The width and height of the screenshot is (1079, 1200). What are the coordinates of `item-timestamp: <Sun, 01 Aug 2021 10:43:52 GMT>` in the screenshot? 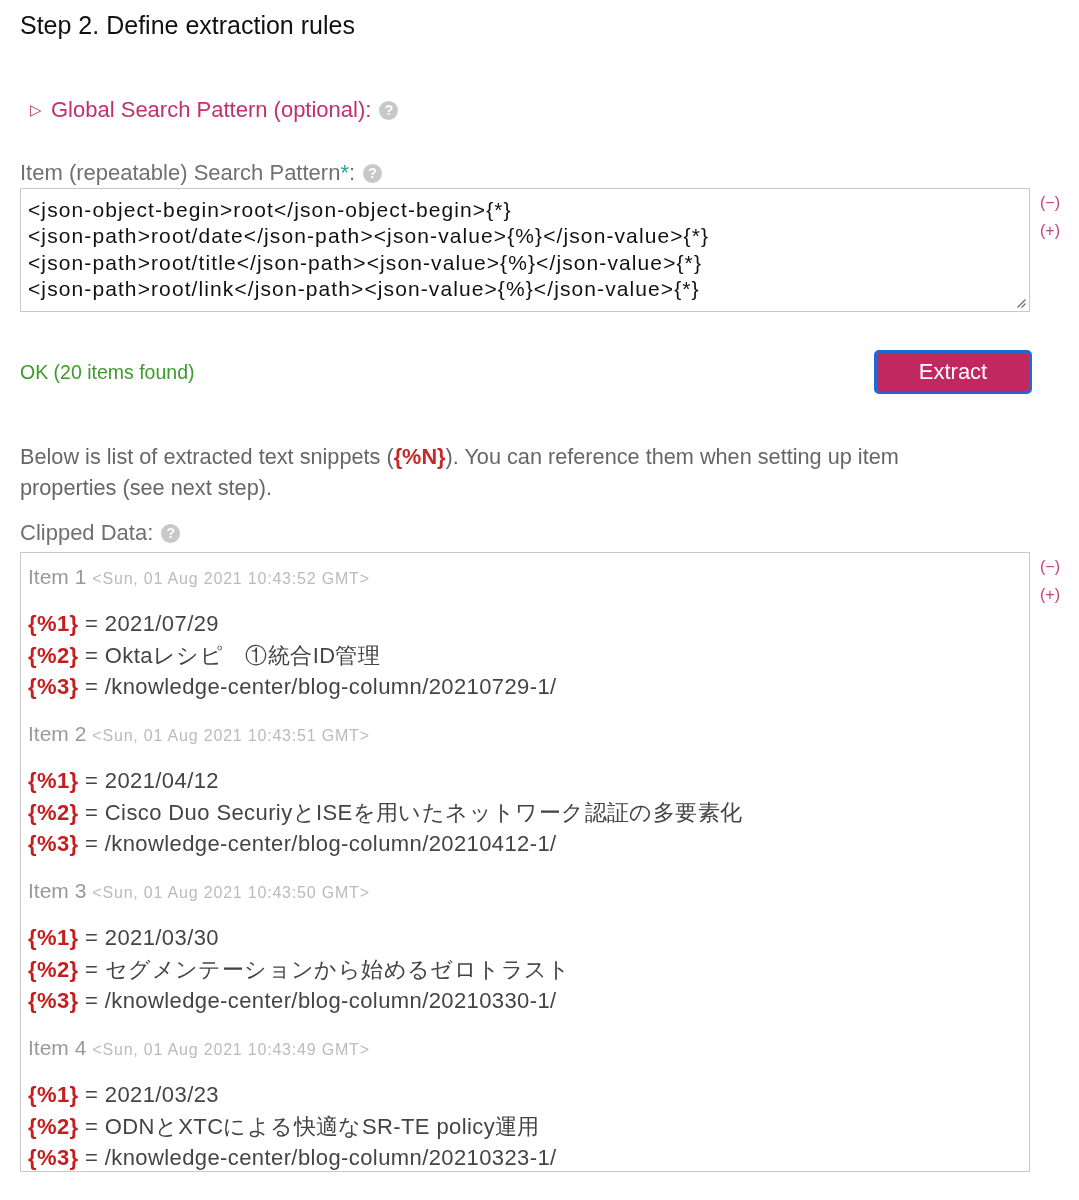 It's located at (231, 579).